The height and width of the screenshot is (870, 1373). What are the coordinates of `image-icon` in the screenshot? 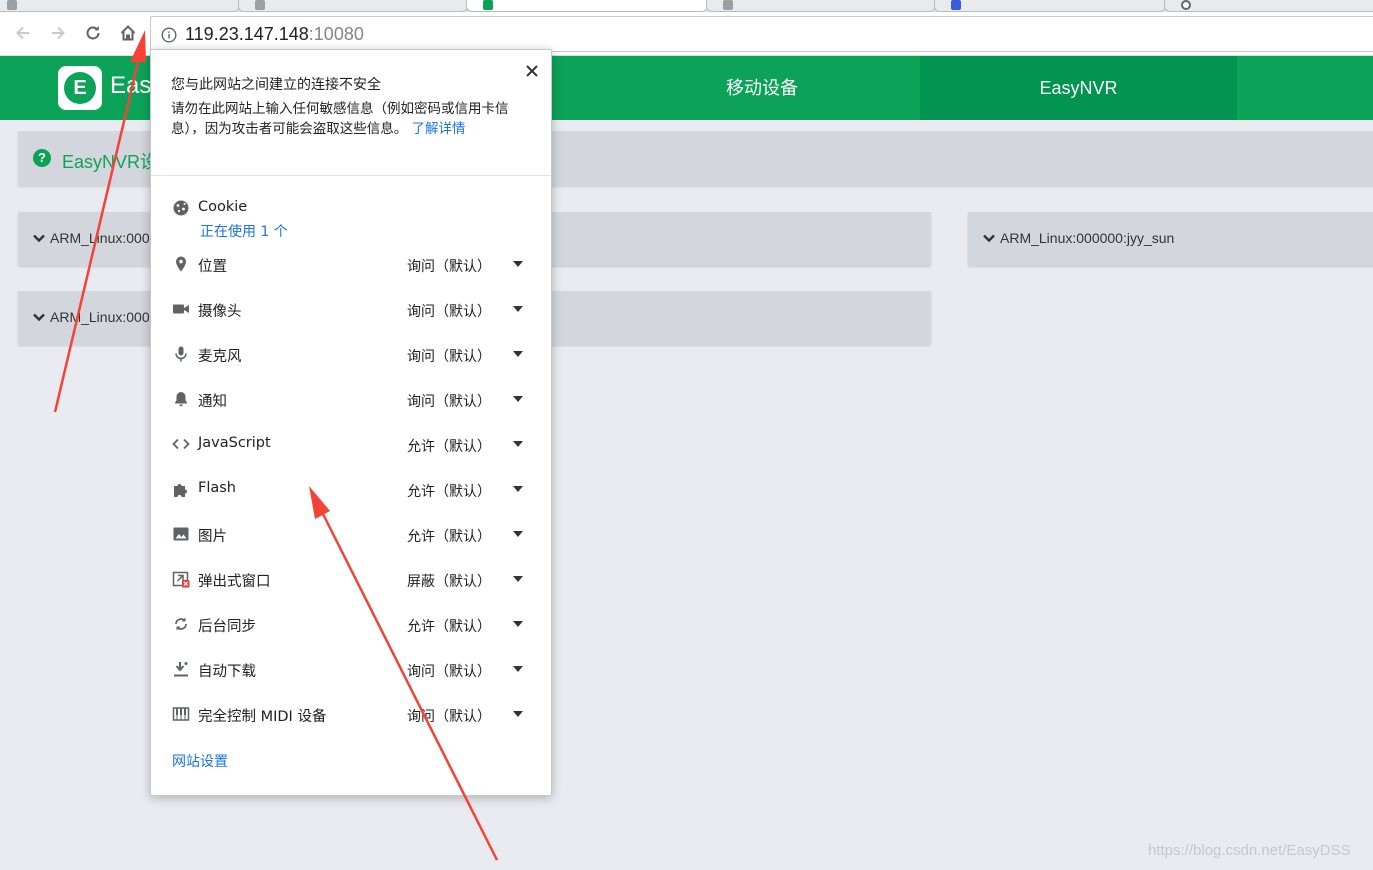 It's located at (181, 534).